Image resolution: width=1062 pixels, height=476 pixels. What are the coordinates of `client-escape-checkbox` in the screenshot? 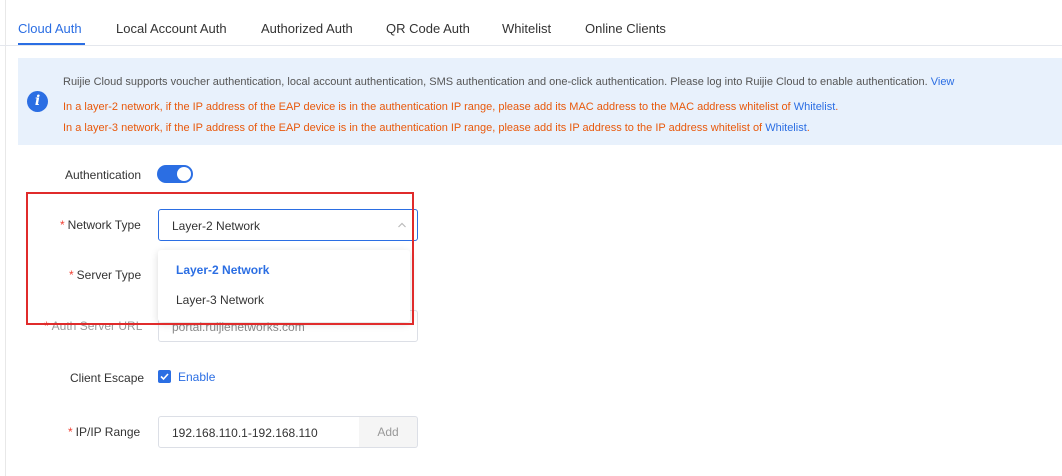 It's located at (164, 376).